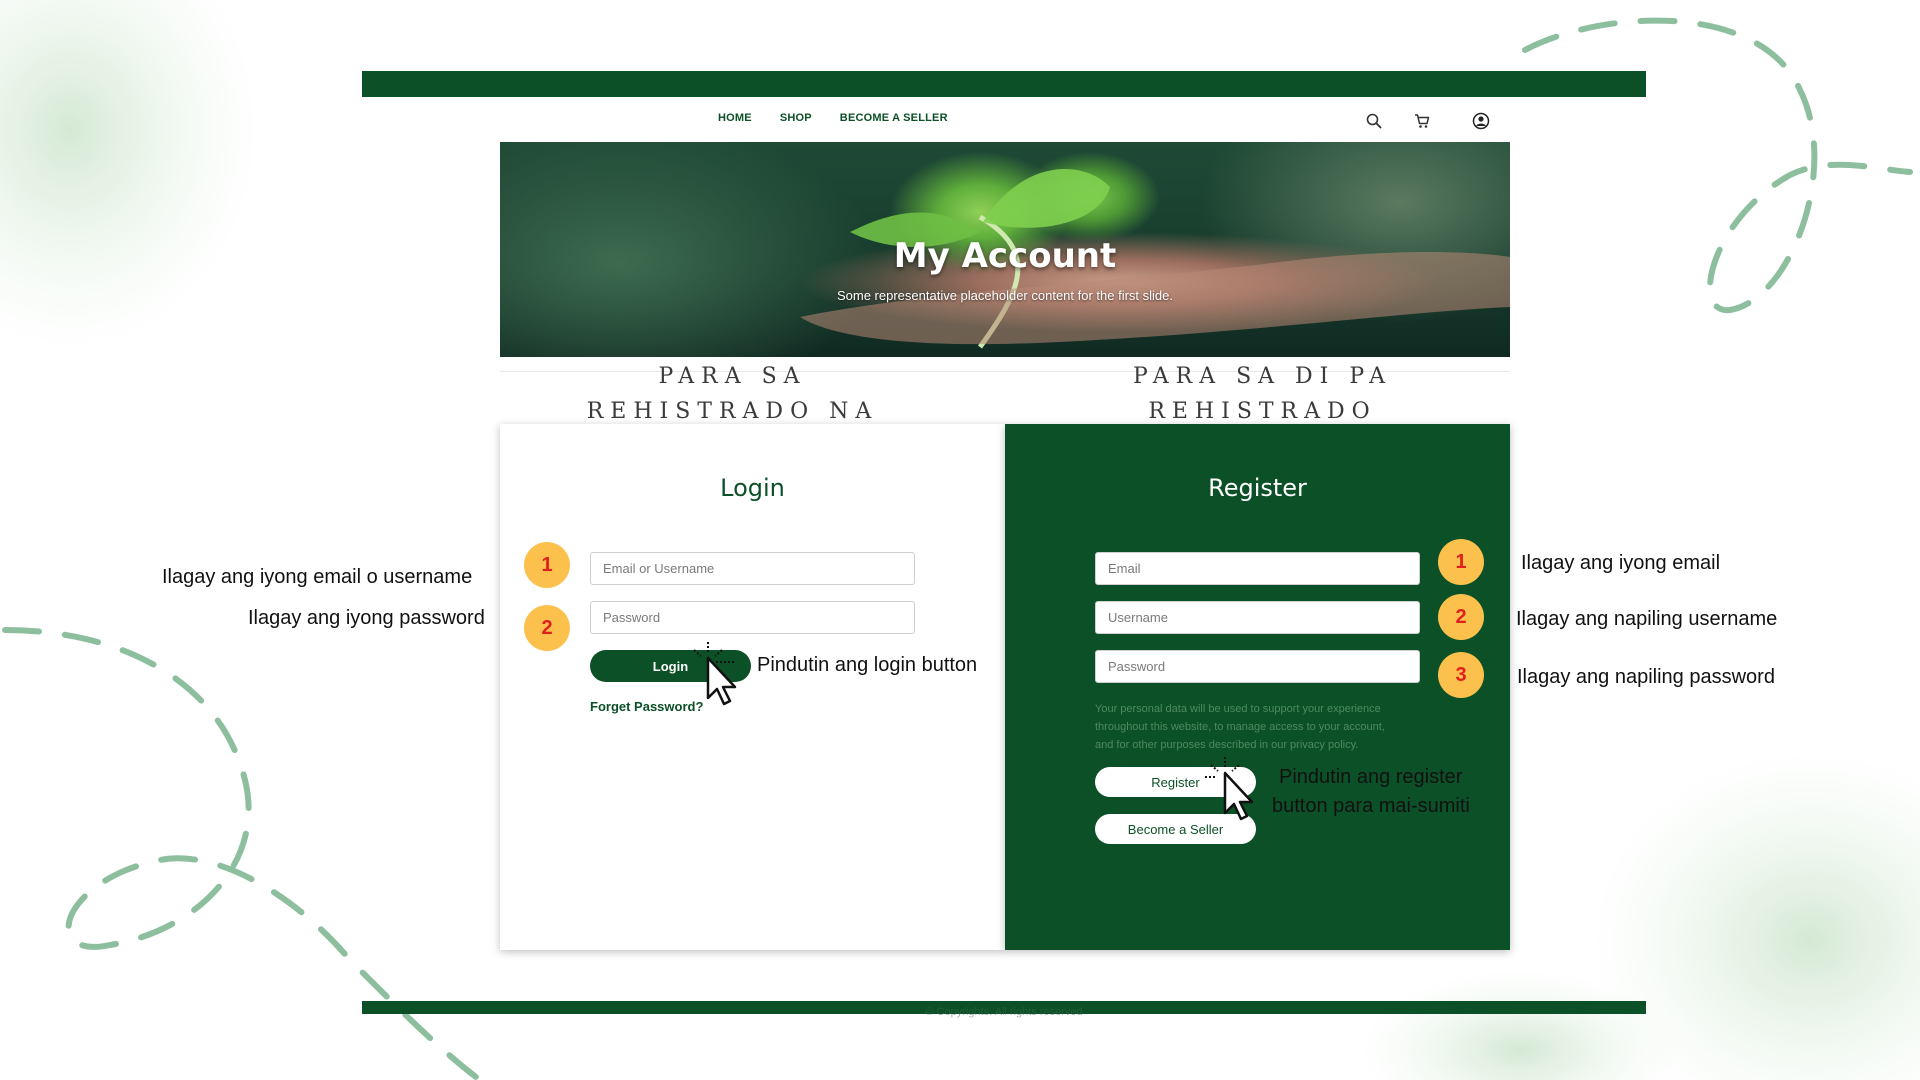  What do you see at coordinates (547, 628) in the screenshot?
I see `login-step-badge-2: 2` at bounding box center [547, 628].